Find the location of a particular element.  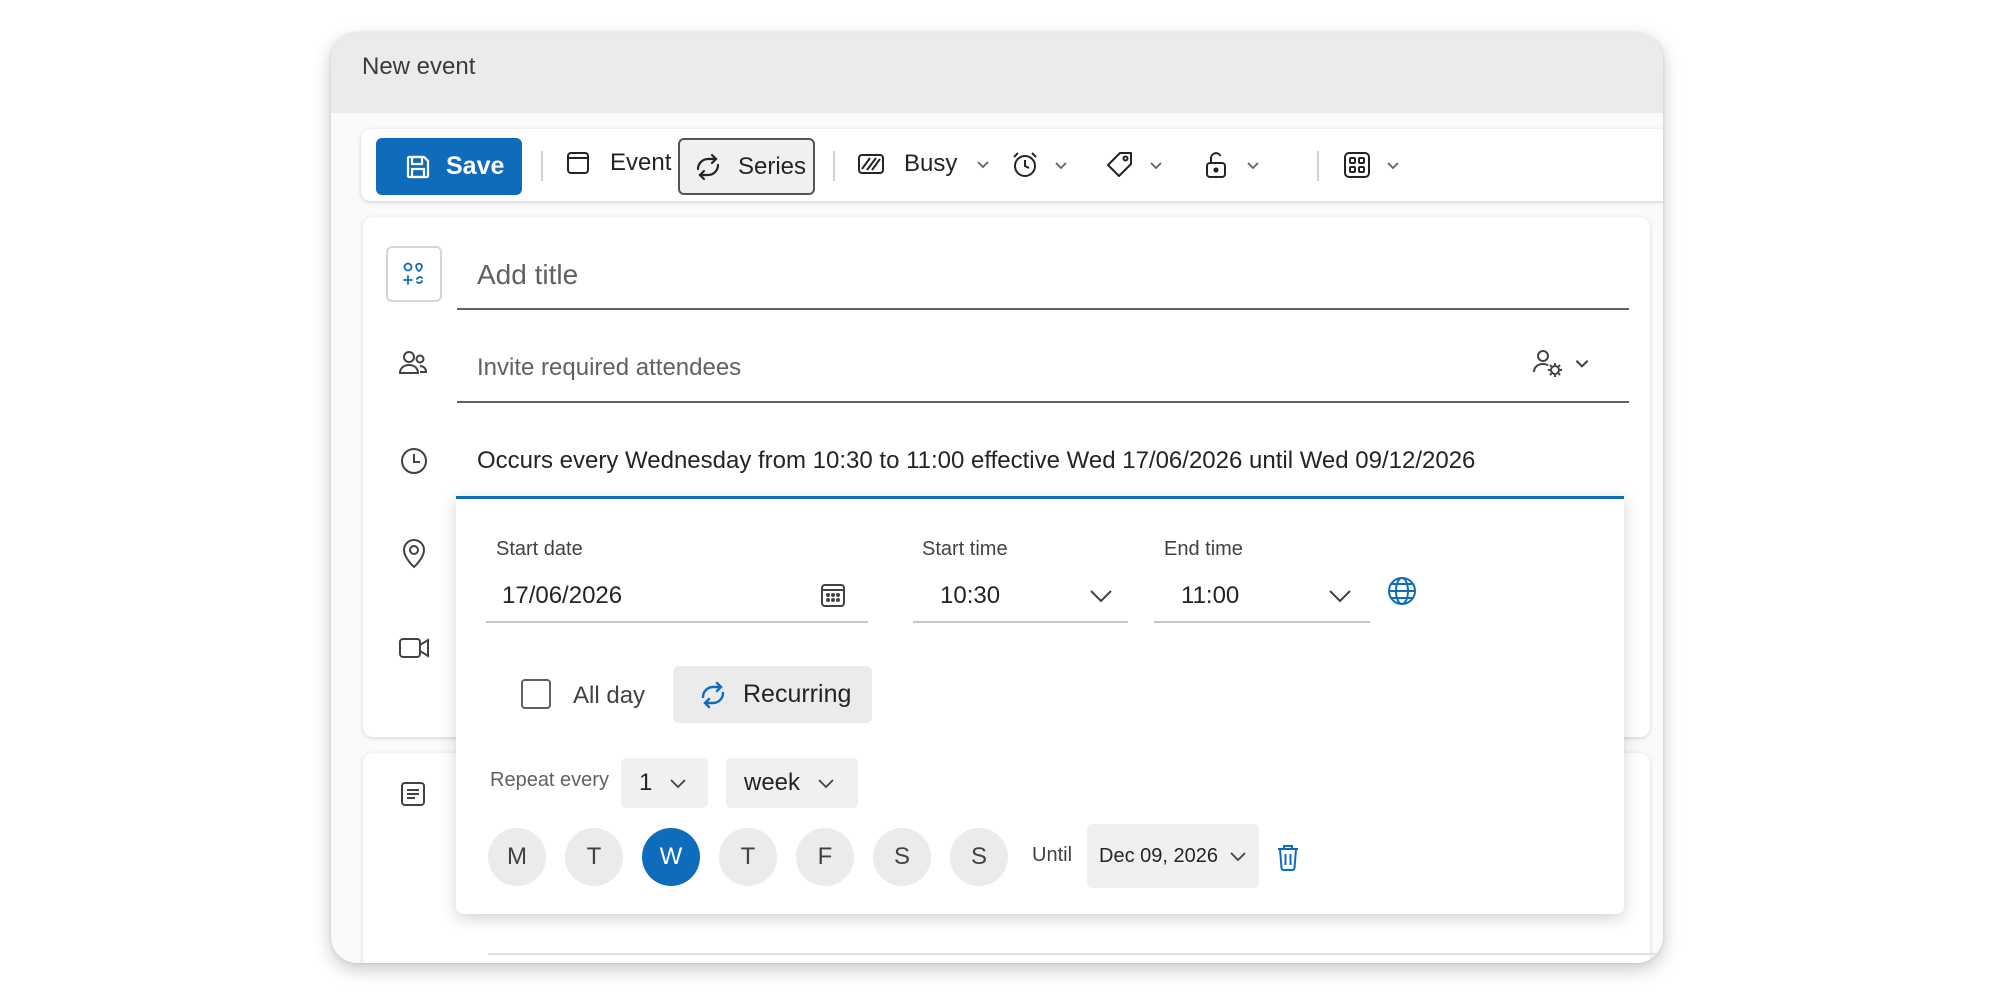

end-time-label: End time is located at coordinates (1203, 549).